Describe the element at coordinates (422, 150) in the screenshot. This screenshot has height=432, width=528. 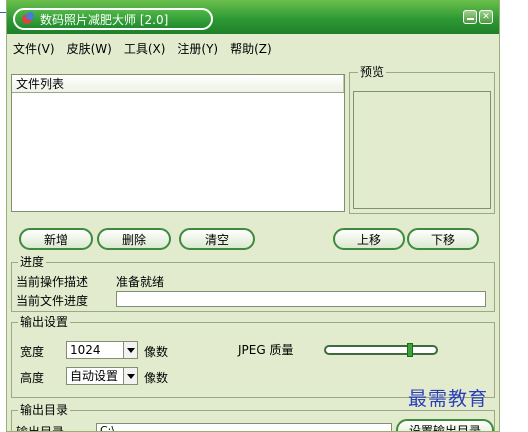
I see `preview-box` at that location.